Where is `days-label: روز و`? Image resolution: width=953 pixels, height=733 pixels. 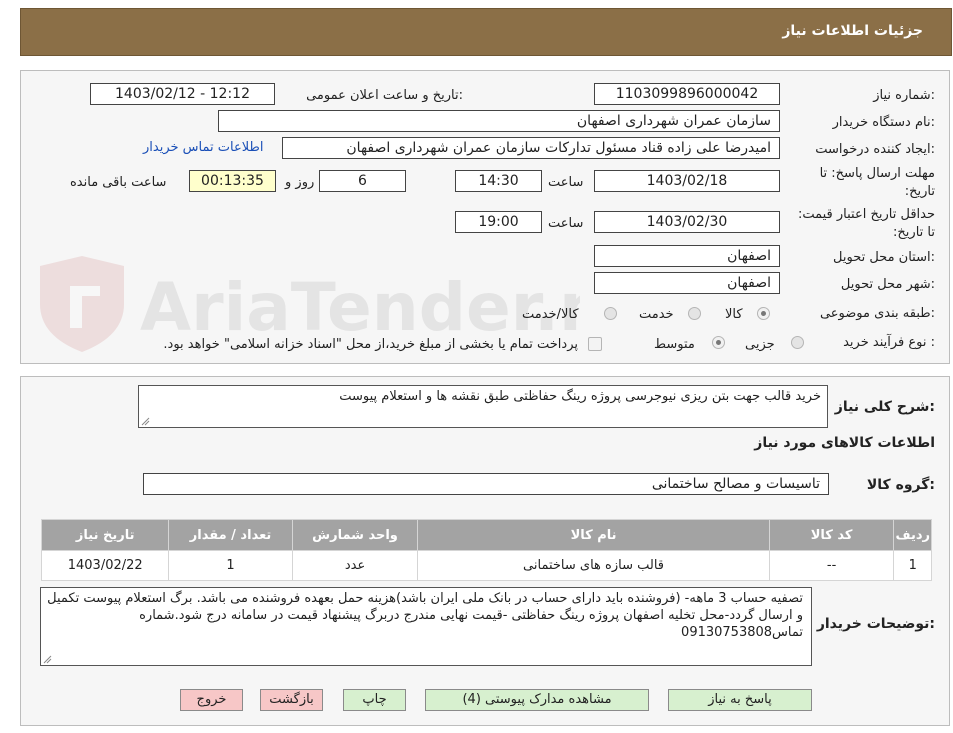 days-label: روز و is located at coordinates (300, 182).